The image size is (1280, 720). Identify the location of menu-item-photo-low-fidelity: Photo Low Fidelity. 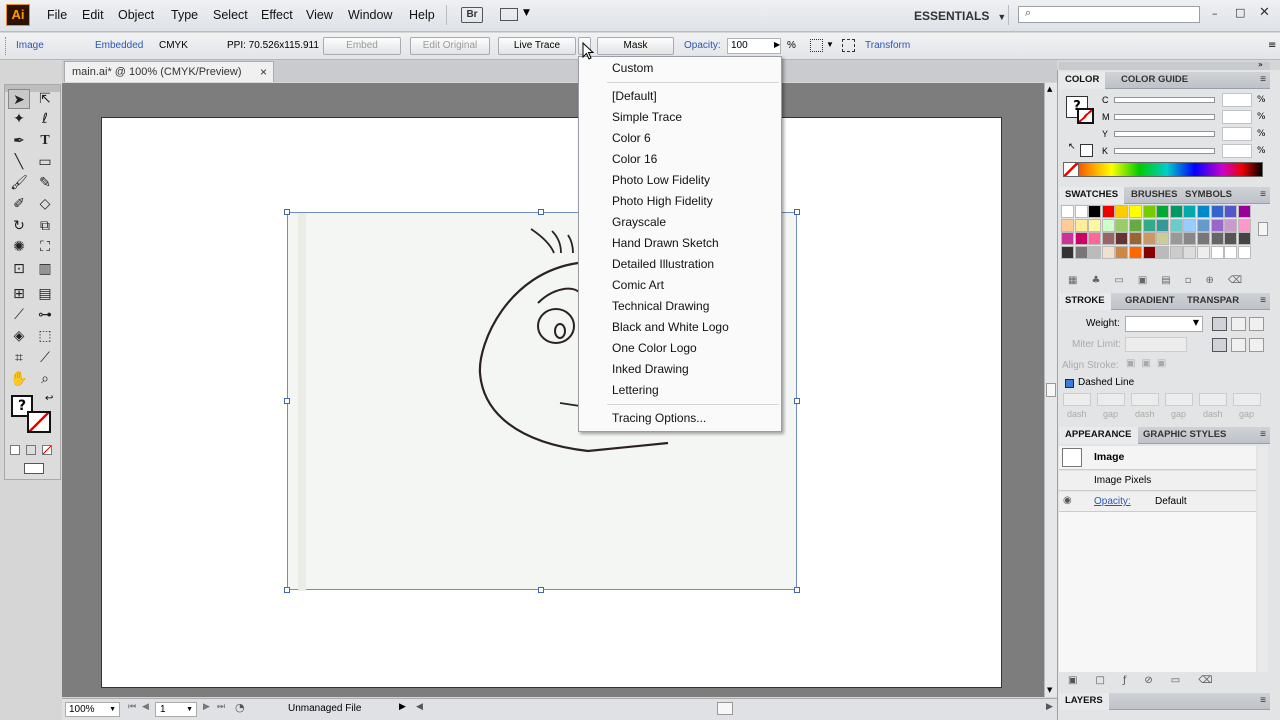
(661, 180).